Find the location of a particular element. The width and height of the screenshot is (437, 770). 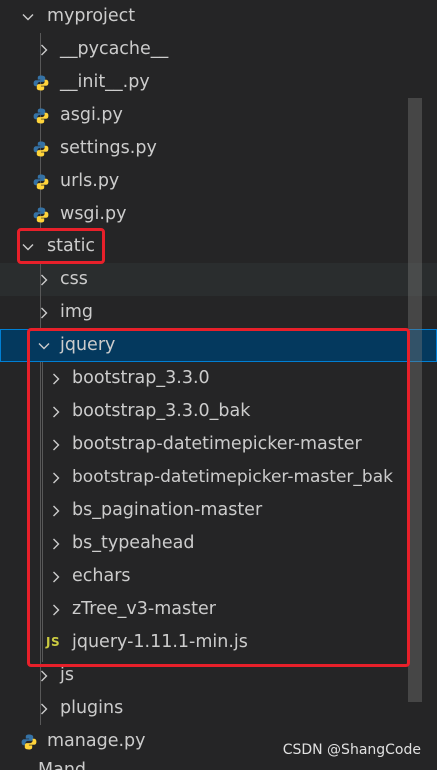

tree-item-myproject: myproject is located at coordinates (218, 16).